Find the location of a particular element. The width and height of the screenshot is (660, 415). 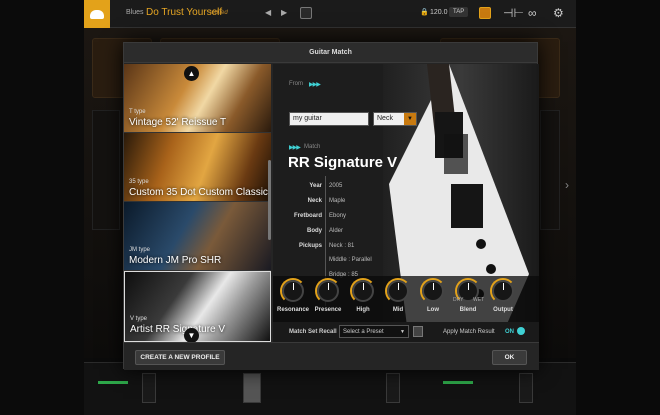

spec-value: 2005 is located at coordinates (336, 186).